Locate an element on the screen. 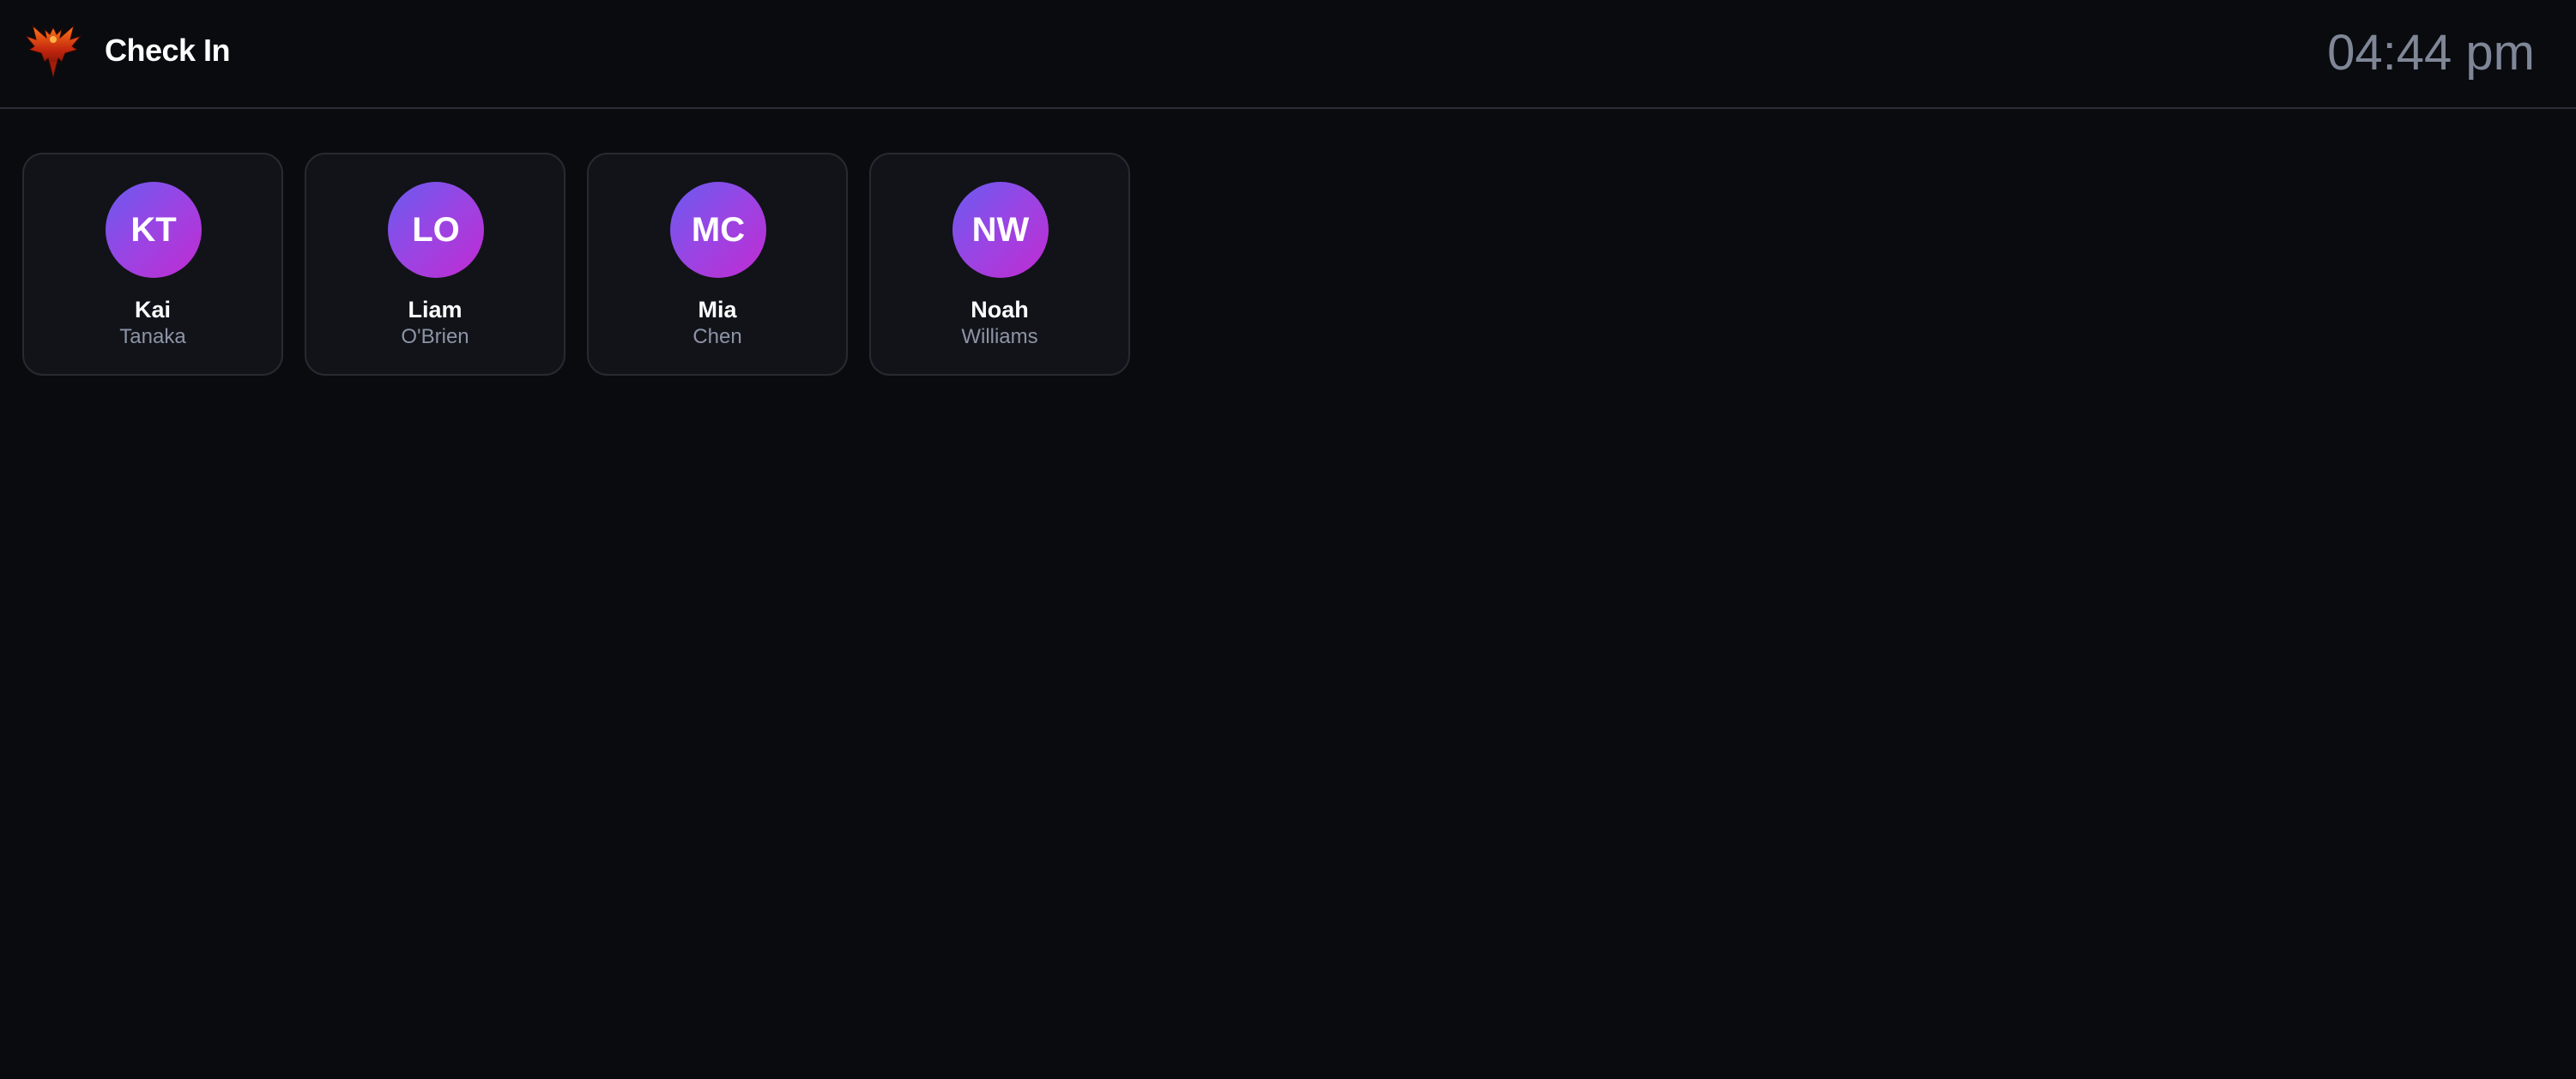 The image size is (2576, 1079). last-name: Chen is located at coordinates (717, 336).